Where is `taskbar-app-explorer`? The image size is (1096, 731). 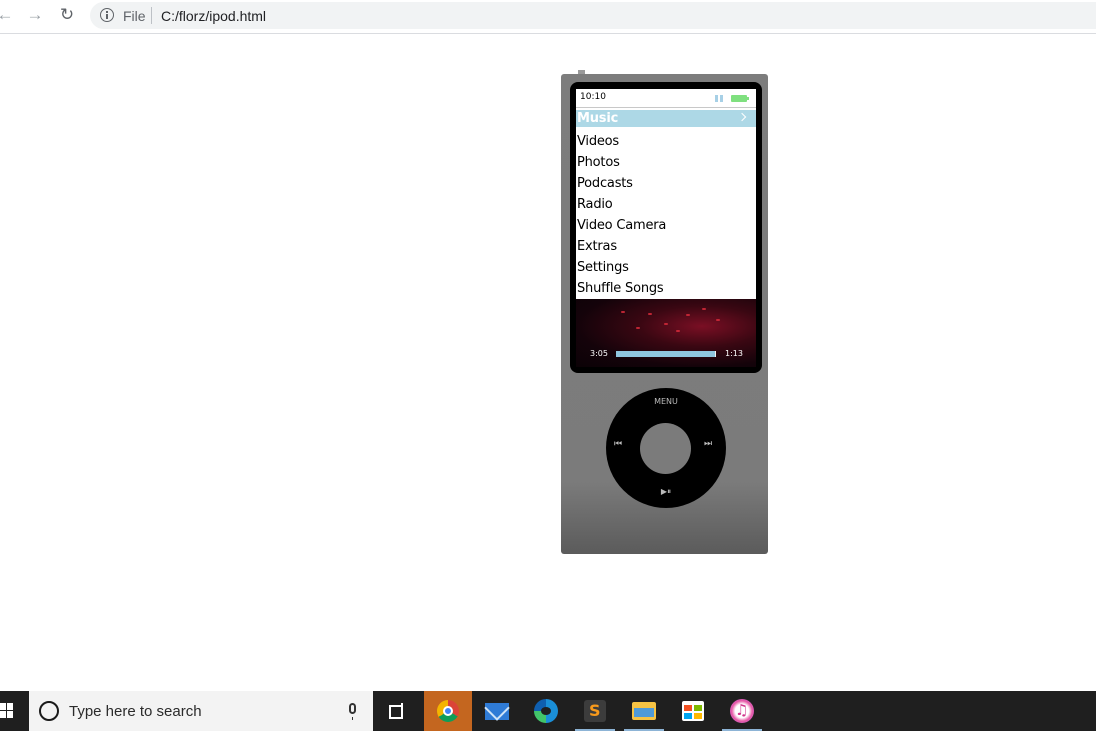
taskbar-app-explorer is located at coordinates (644, 711).